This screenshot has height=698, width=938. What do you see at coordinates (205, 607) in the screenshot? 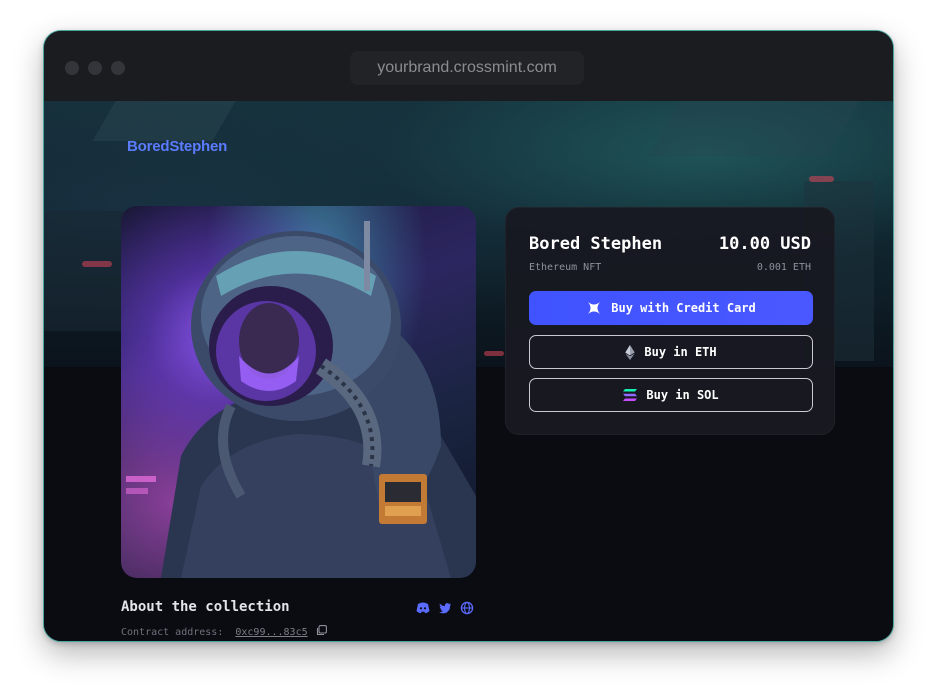
I see `about-collection-heading: About the collection` at bounding box center [205, 607].